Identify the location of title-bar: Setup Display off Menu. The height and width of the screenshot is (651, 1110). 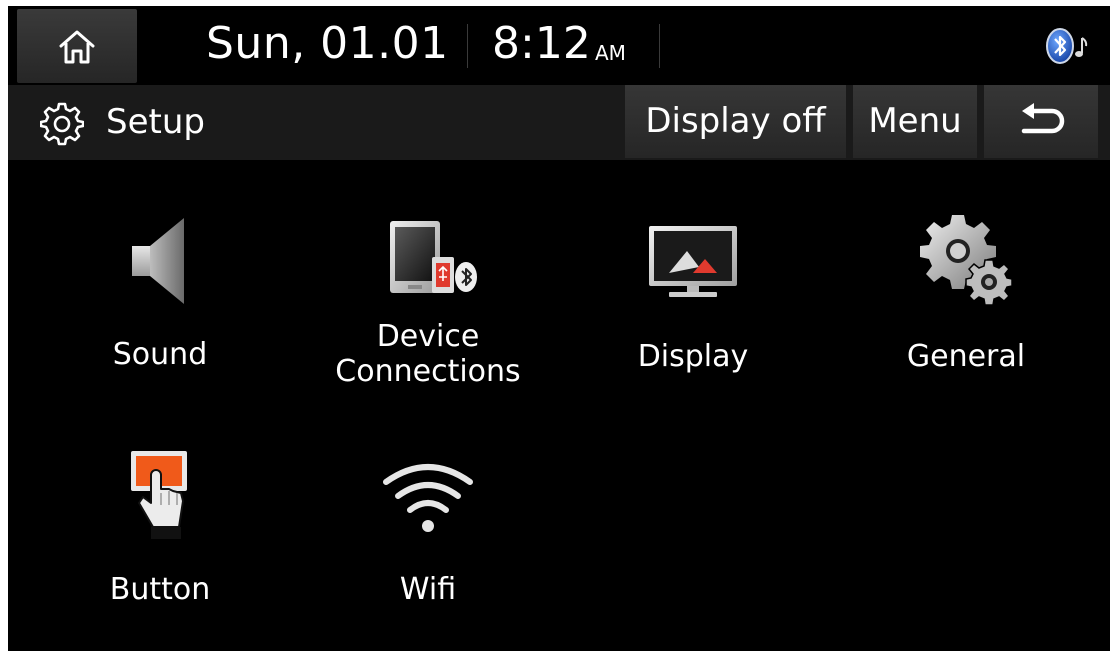
(559, 122).